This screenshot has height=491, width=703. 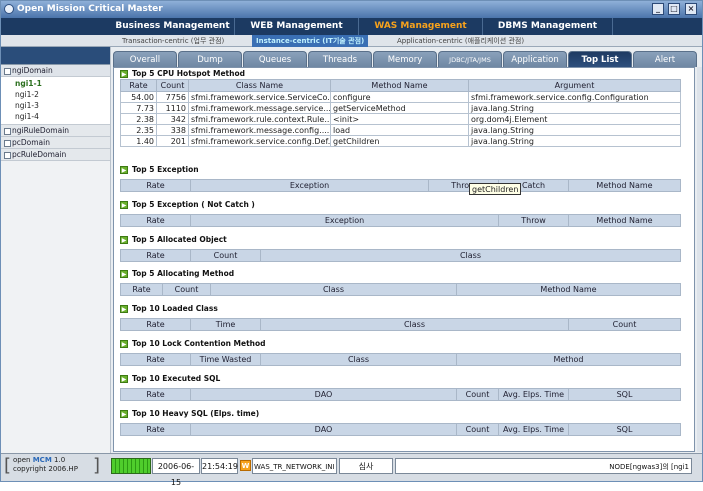 I want to click on nav-was-management: WAS Management, so click(x=421, y=26).